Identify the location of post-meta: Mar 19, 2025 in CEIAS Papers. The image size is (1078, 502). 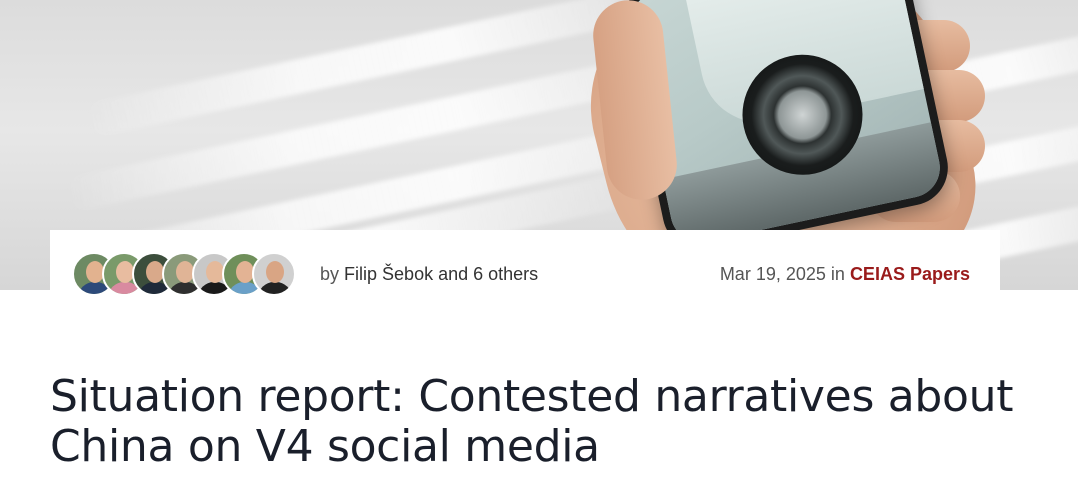
(845, 274).